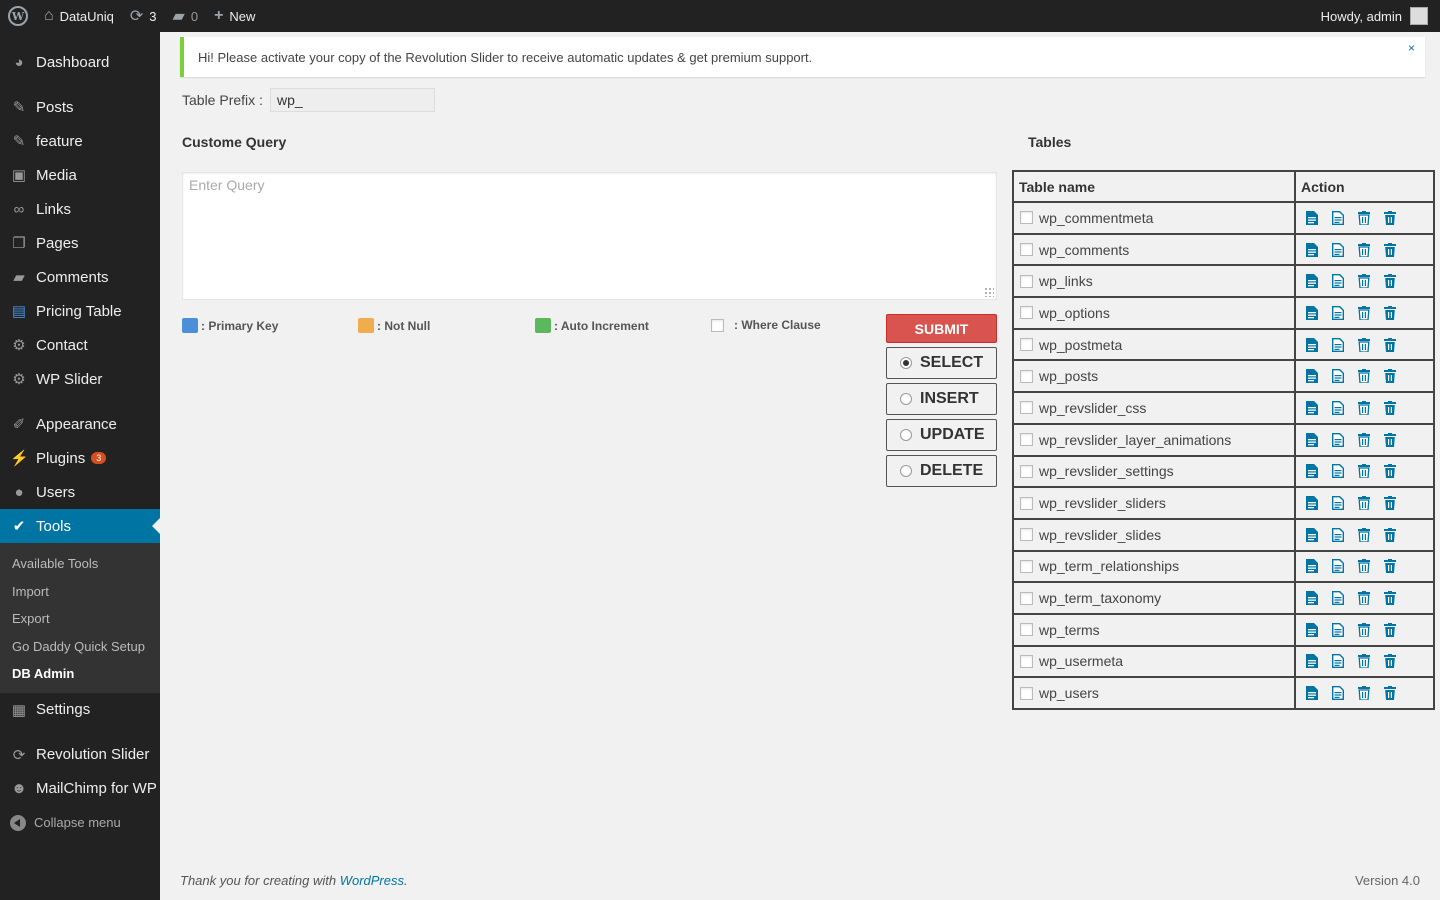  Describe the element at coordinates (80, 62) in the screenshot. I see `menu-dashboard: ◕ Dashboard` at that location.